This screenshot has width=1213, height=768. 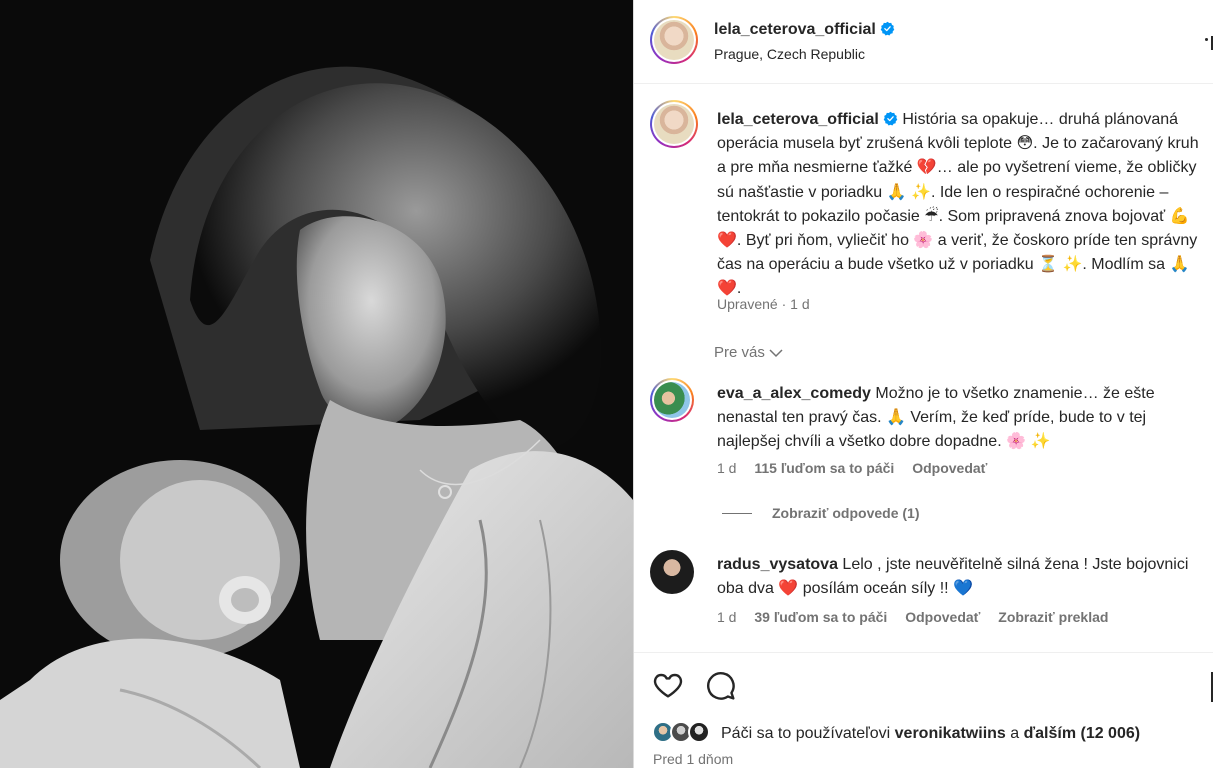 What do you see at coordinates (789, 54) in the screenshot?
I see `post-location: Prague, Czech Republic` at bounding box center [789, 54].